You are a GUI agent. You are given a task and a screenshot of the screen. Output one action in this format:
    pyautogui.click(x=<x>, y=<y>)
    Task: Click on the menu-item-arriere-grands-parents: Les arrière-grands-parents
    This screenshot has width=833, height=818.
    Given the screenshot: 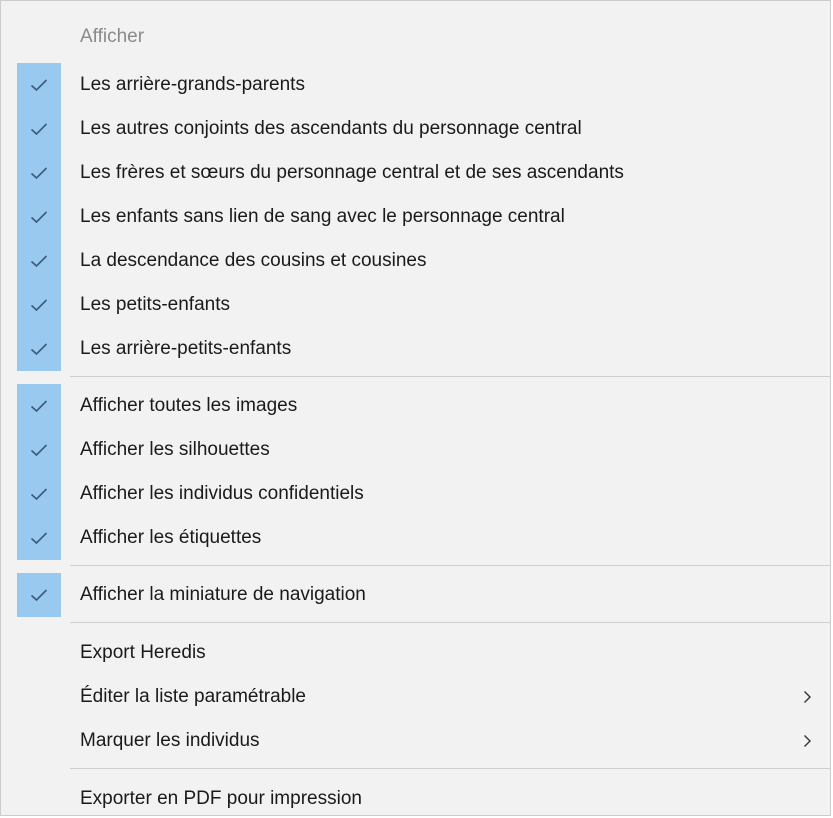 What is the action you would take?
    pyautogui.click(x=415, y=85)
    